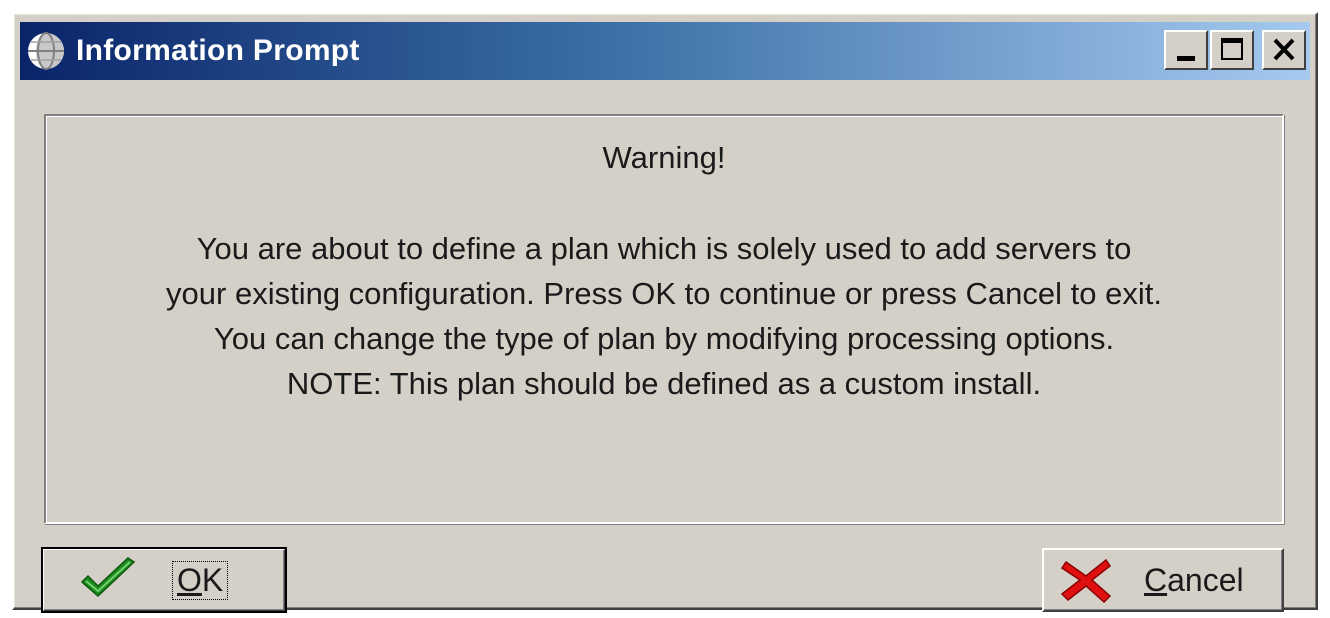  I want to click on cancel-label: Cancel, so click(1194, 579).